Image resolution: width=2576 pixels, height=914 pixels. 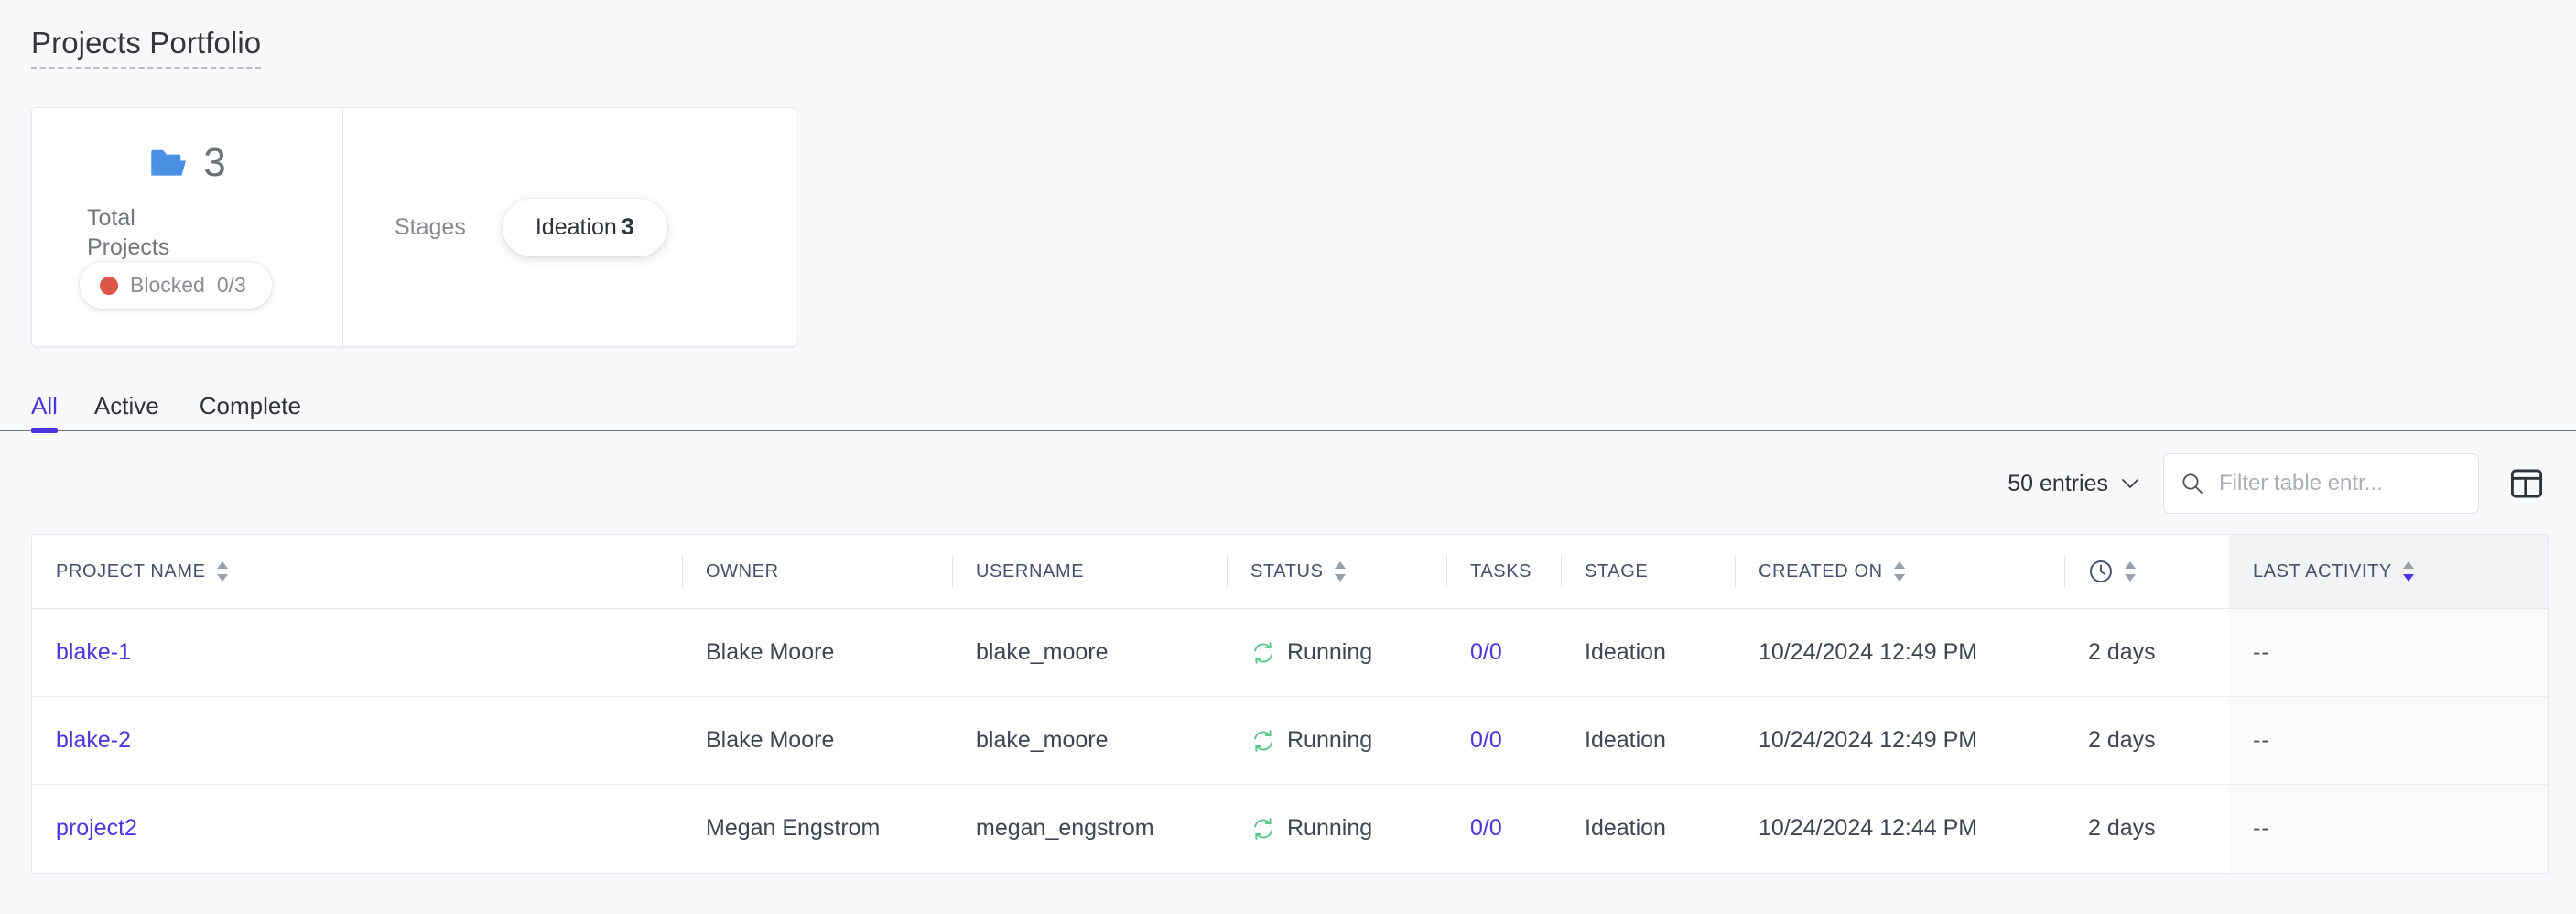 I want to click on cell-project-name: project2, so click(x=357, y=828).